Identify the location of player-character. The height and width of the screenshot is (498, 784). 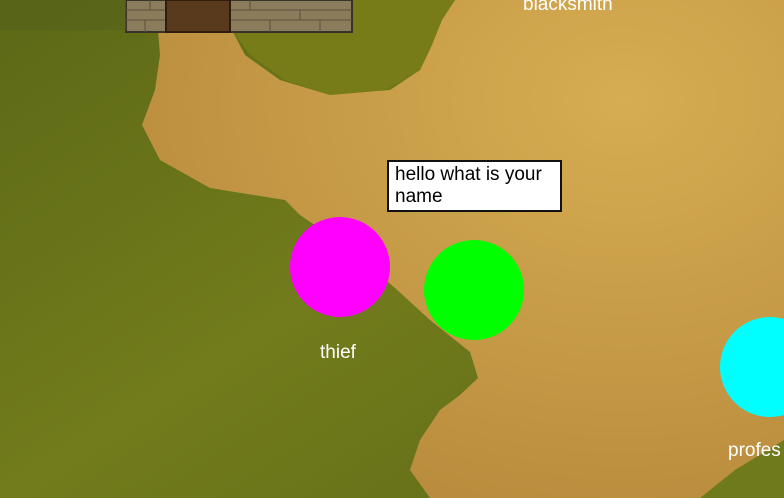
(474, 290).